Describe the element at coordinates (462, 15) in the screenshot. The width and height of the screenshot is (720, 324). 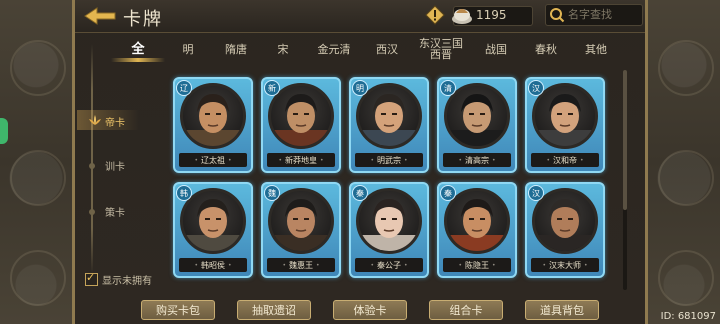
I see `treasure-icon` at that location.